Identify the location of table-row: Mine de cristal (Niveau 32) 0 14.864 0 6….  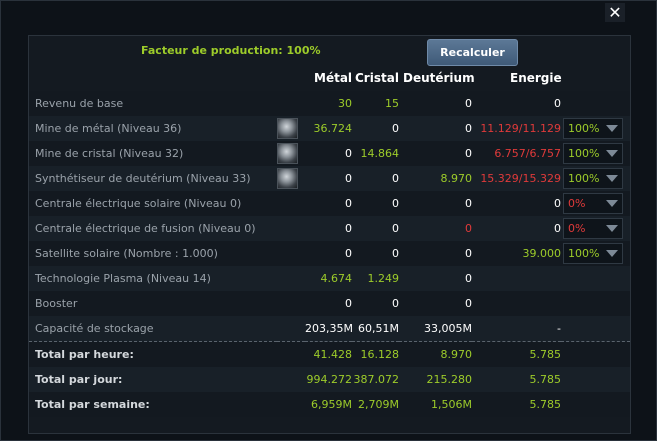
(329, 153).